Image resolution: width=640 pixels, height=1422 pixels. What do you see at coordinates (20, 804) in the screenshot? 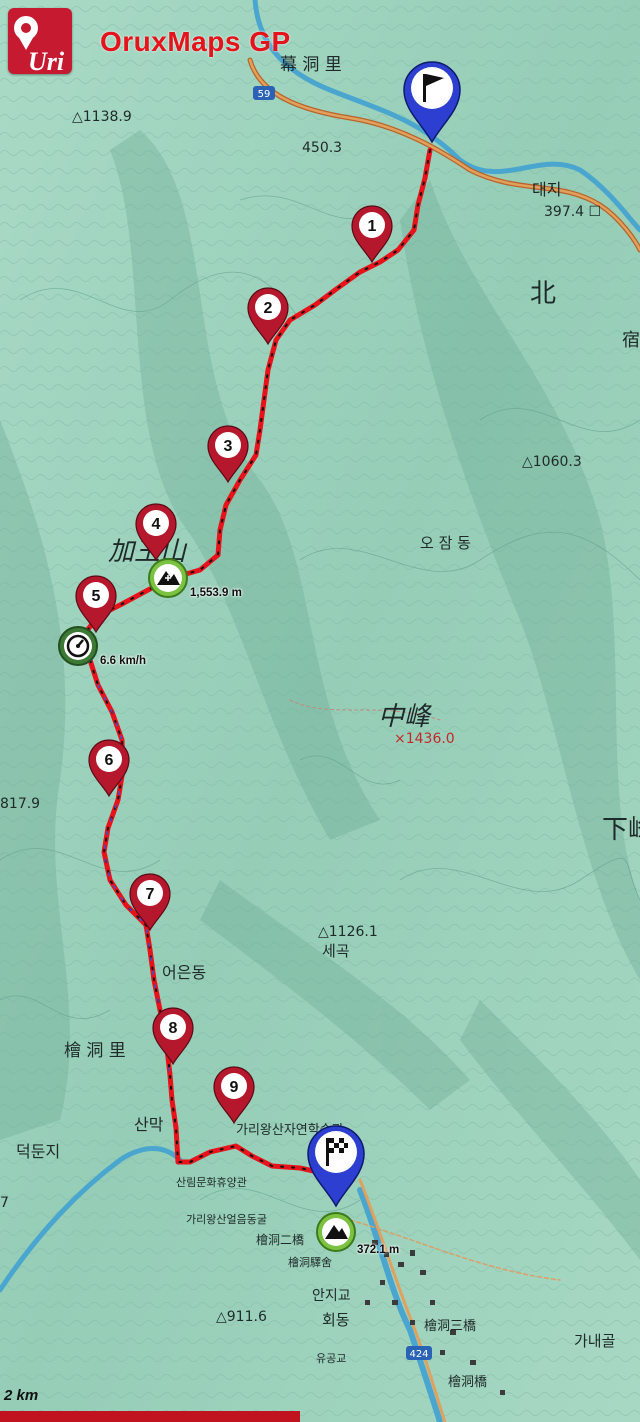
I see `label-elev-817: 817.9` at bounding box center [20, 804].